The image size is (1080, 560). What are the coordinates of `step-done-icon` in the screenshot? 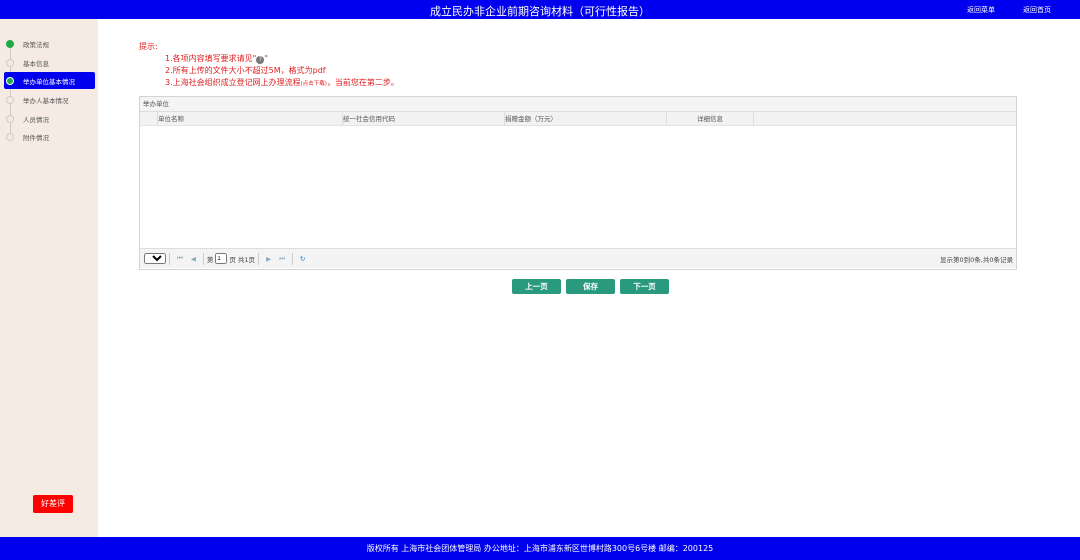 It's located at (10, 43).